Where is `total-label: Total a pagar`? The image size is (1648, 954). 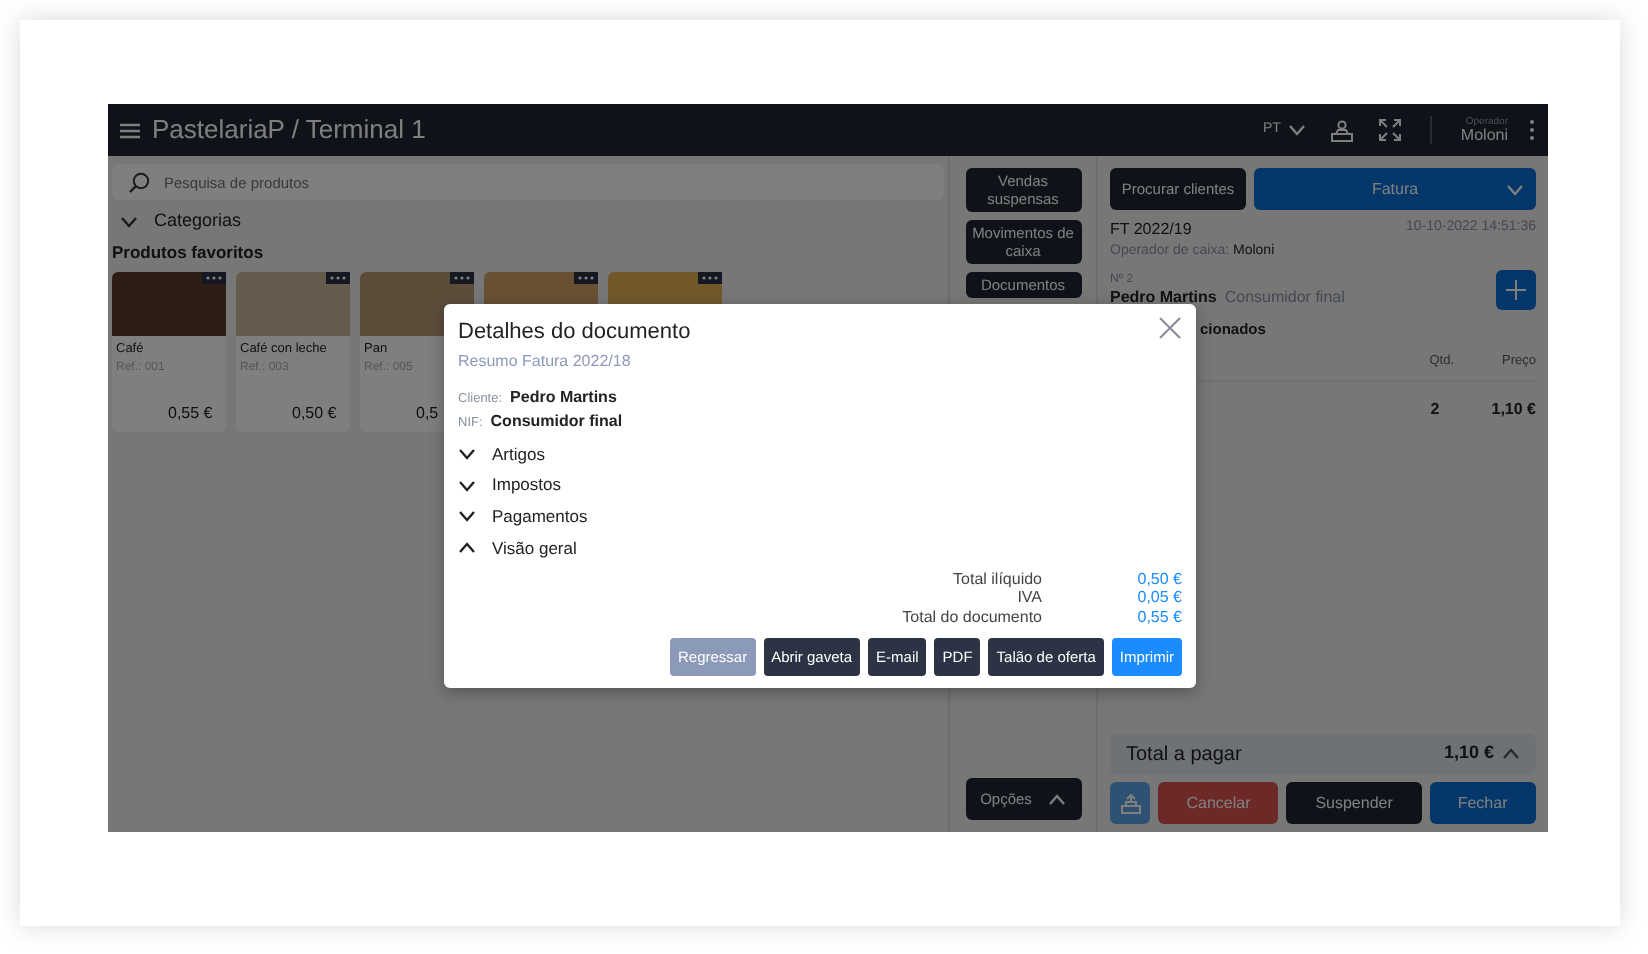
total-label: Total a pagar is located at coordinates (1184, 755).